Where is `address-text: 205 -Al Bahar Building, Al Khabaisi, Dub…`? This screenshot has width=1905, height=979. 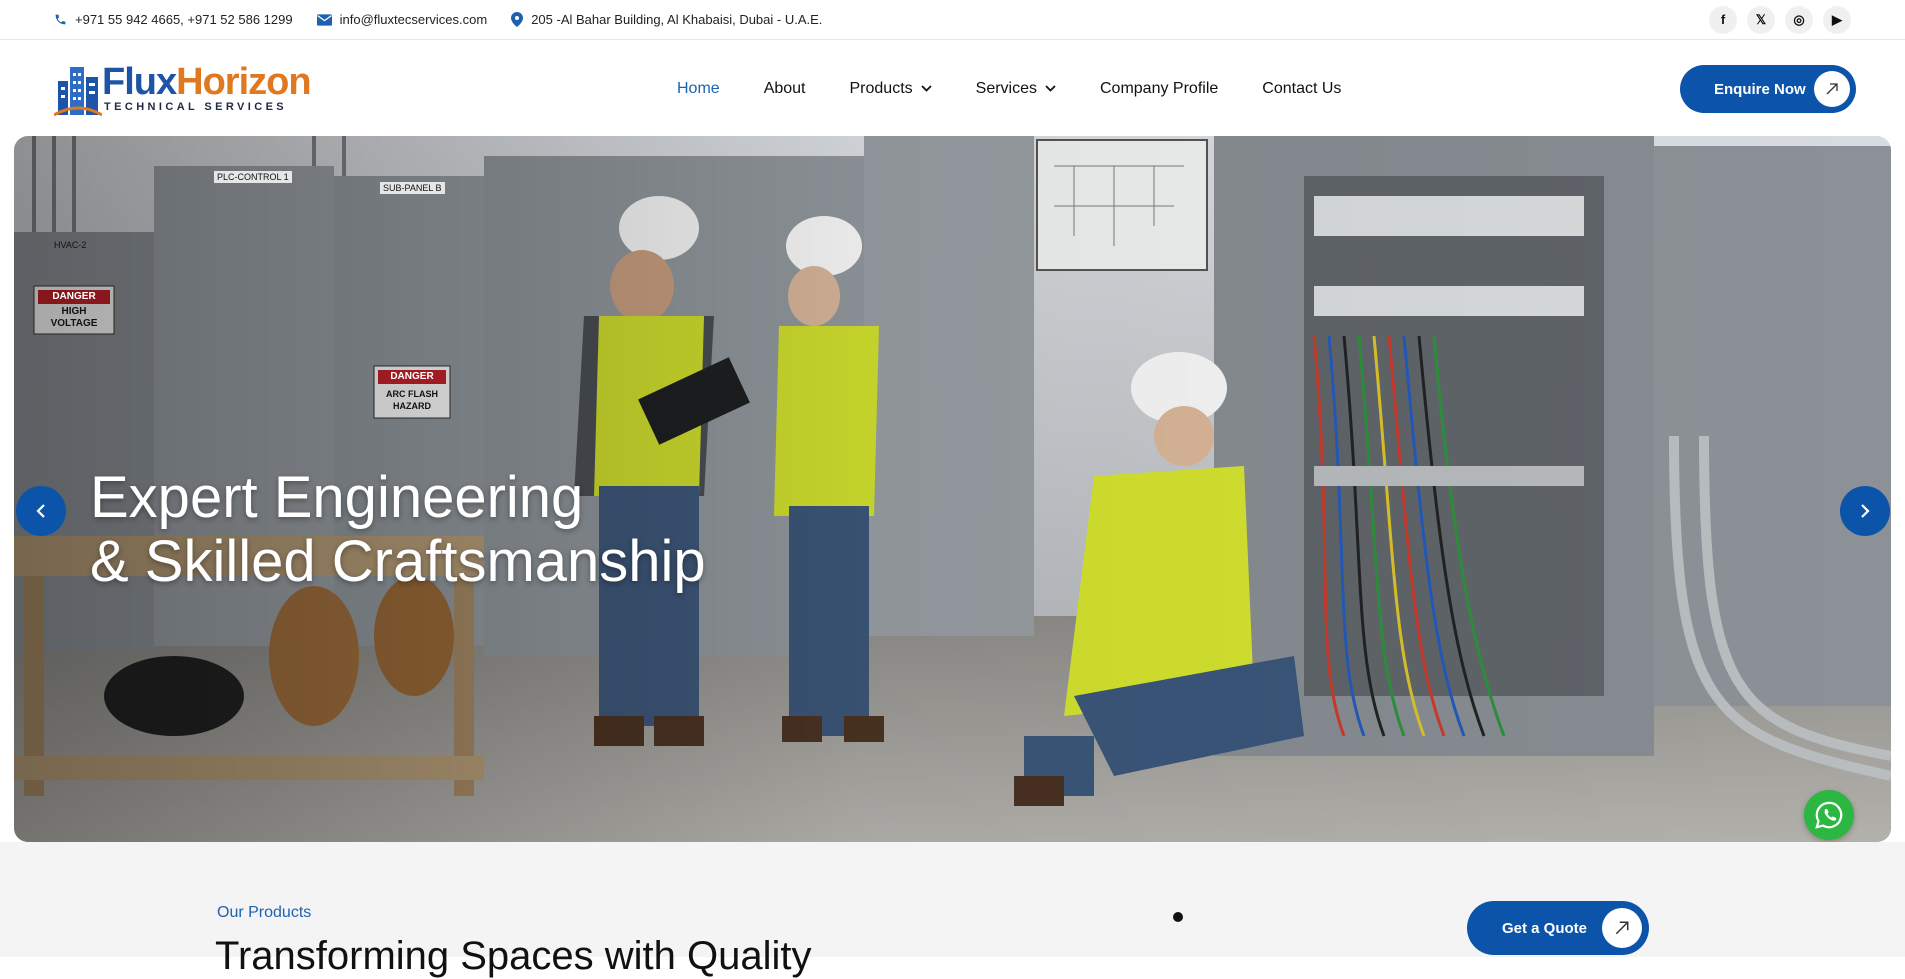 address-text: 205 -Al Bahar Building, Al Khabaisi, Dub… is located at coordinates (677, 19).